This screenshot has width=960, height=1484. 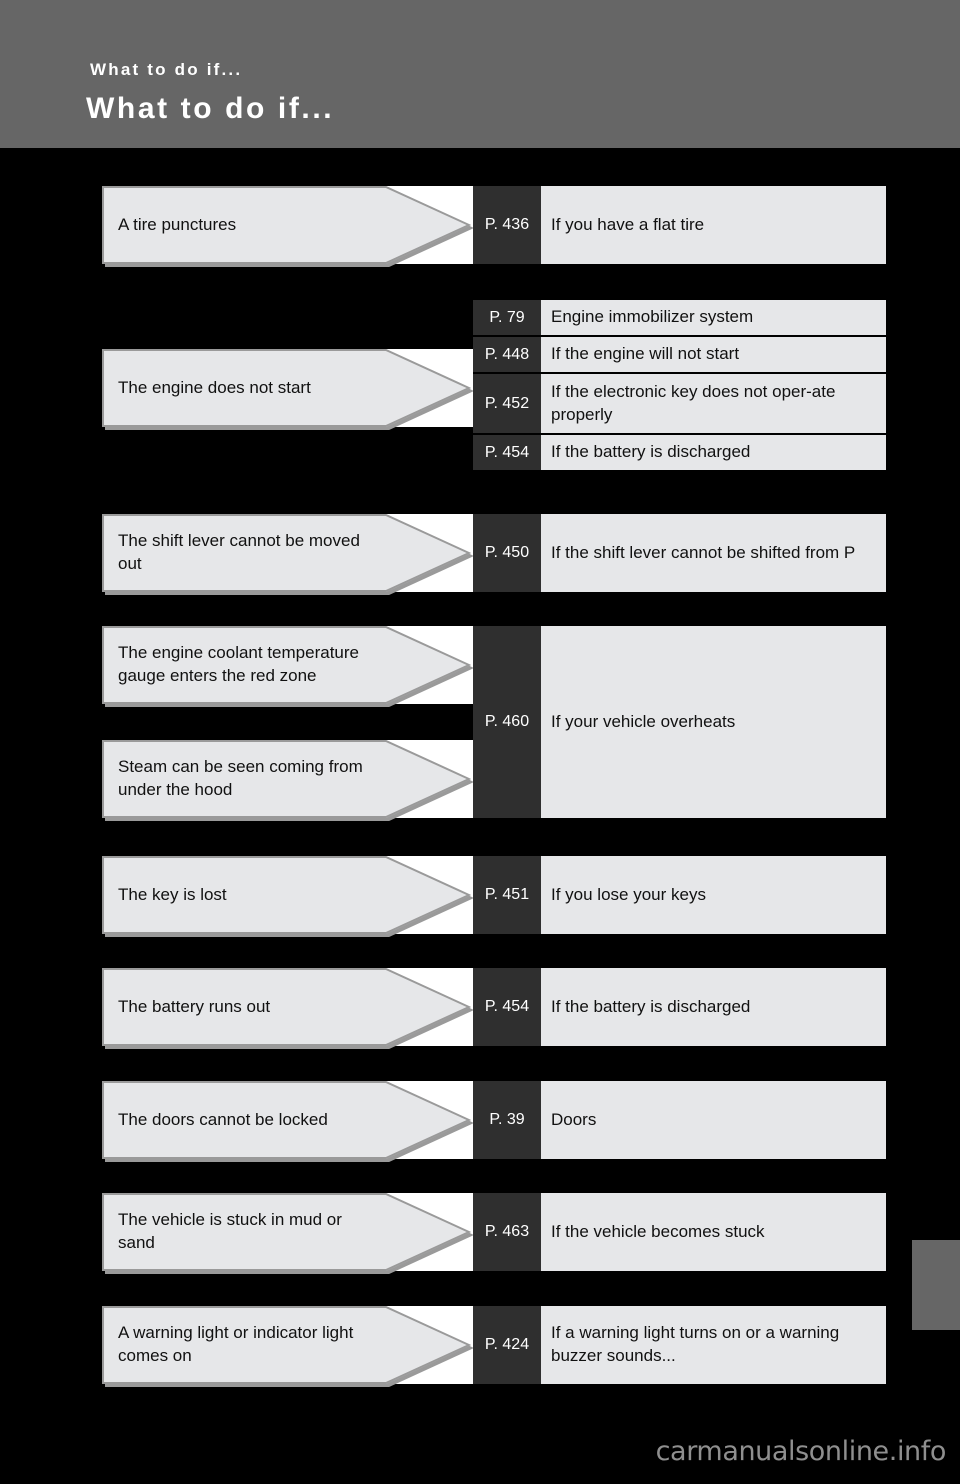 I want to click on page-ref-label: P. 39, so click(x=507, y=1119).